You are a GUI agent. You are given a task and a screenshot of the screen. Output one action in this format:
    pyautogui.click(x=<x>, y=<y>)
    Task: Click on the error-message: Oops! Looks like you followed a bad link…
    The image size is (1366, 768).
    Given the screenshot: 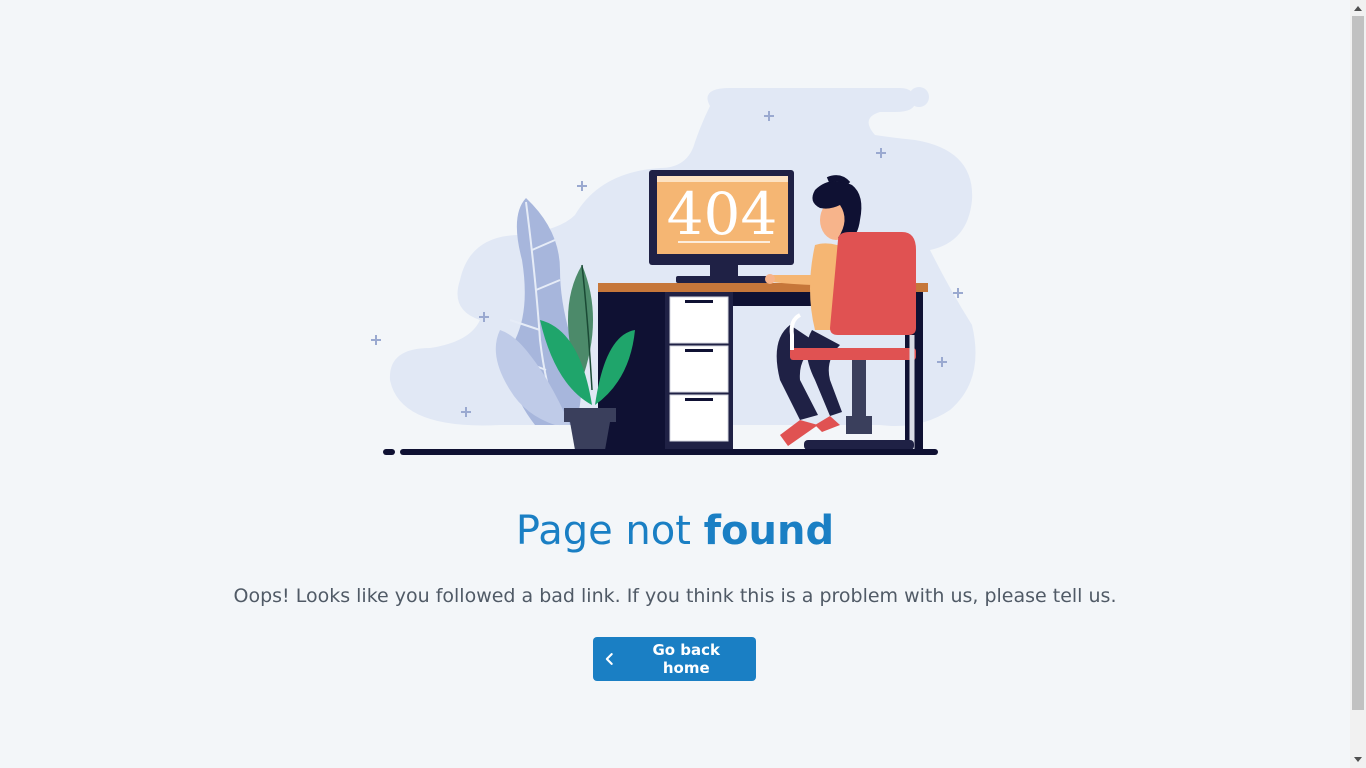 What is the action you would take?
    pyautogui.click(x=675, y=596)
    